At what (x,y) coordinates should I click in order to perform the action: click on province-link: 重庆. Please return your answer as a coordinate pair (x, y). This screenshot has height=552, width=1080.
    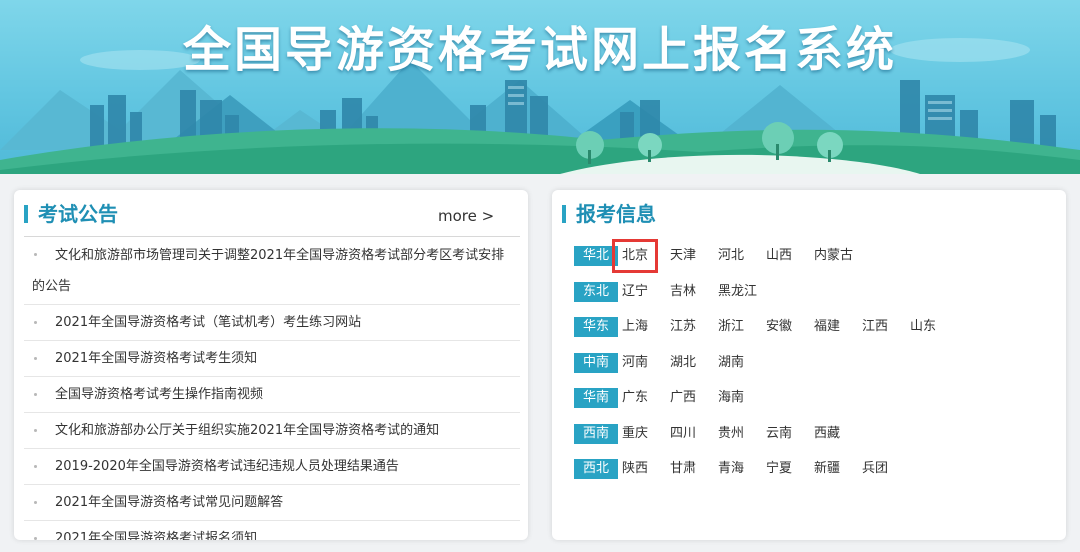
    Looking at the image, I should click on (635, 434).